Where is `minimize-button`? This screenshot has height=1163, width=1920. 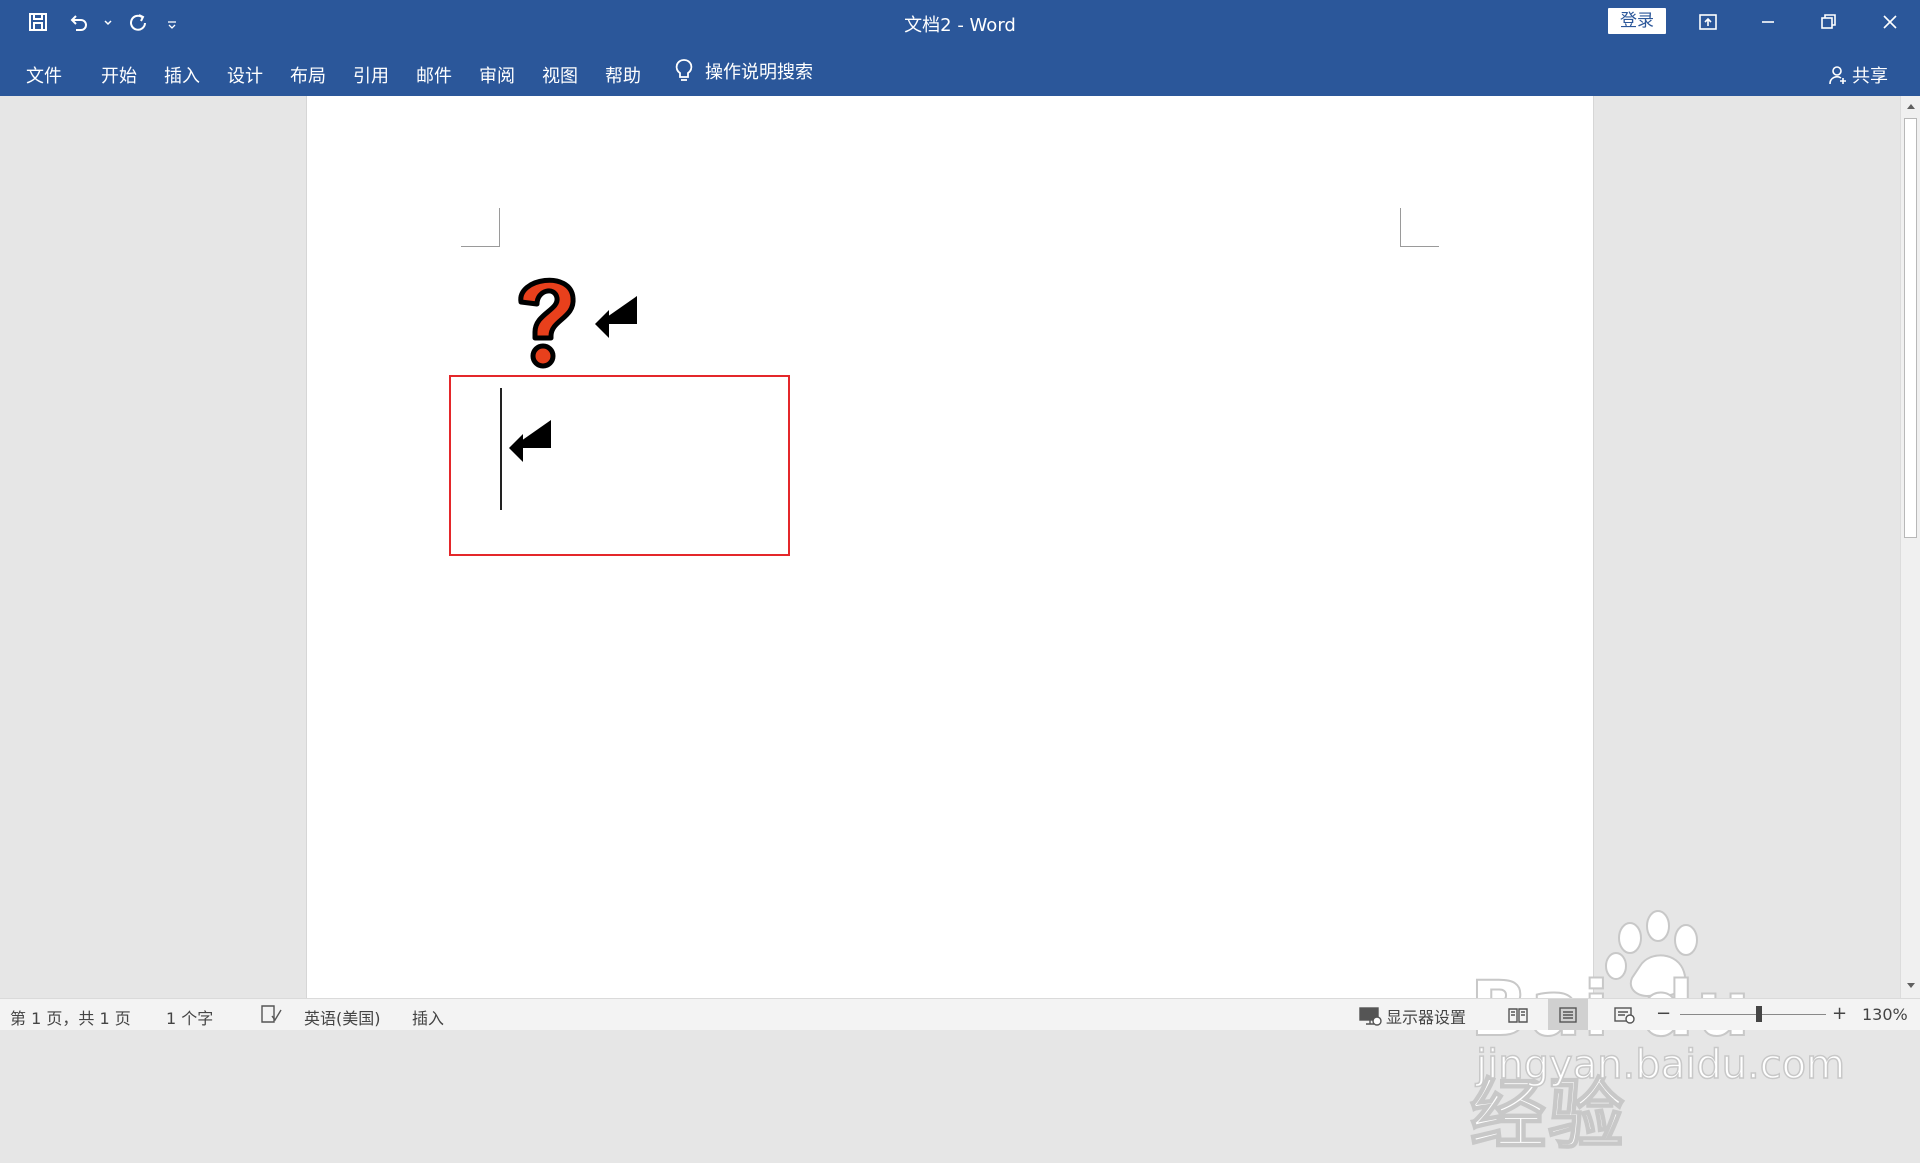 minimize-button is located at coordinates (1768, 22).